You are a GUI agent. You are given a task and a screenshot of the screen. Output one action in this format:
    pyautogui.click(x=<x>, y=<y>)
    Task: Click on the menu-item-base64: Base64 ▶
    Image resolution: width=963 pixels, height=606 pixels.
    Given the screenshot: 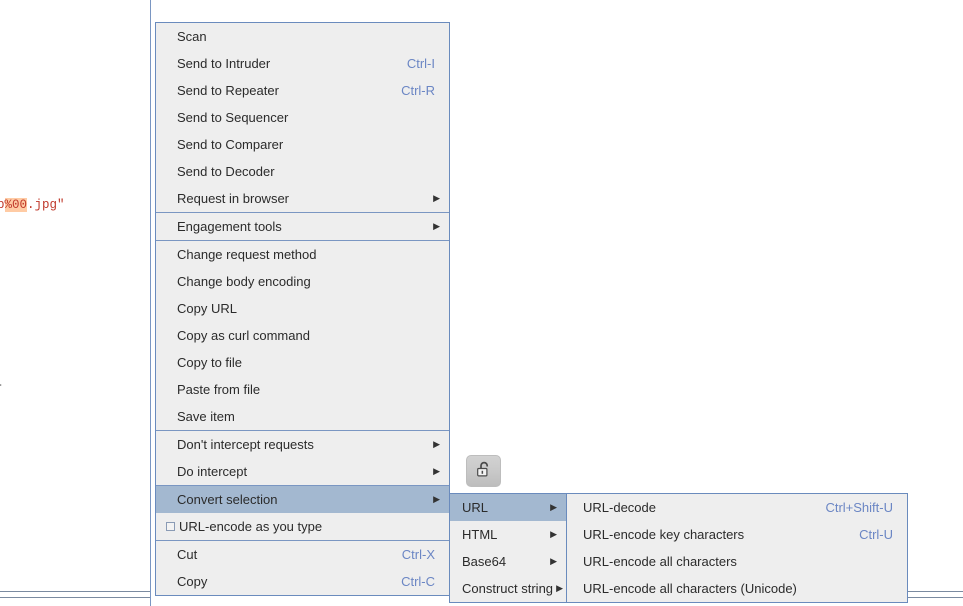 What is the action you would take?
    pyautogui.click(x=508, y=561)
    